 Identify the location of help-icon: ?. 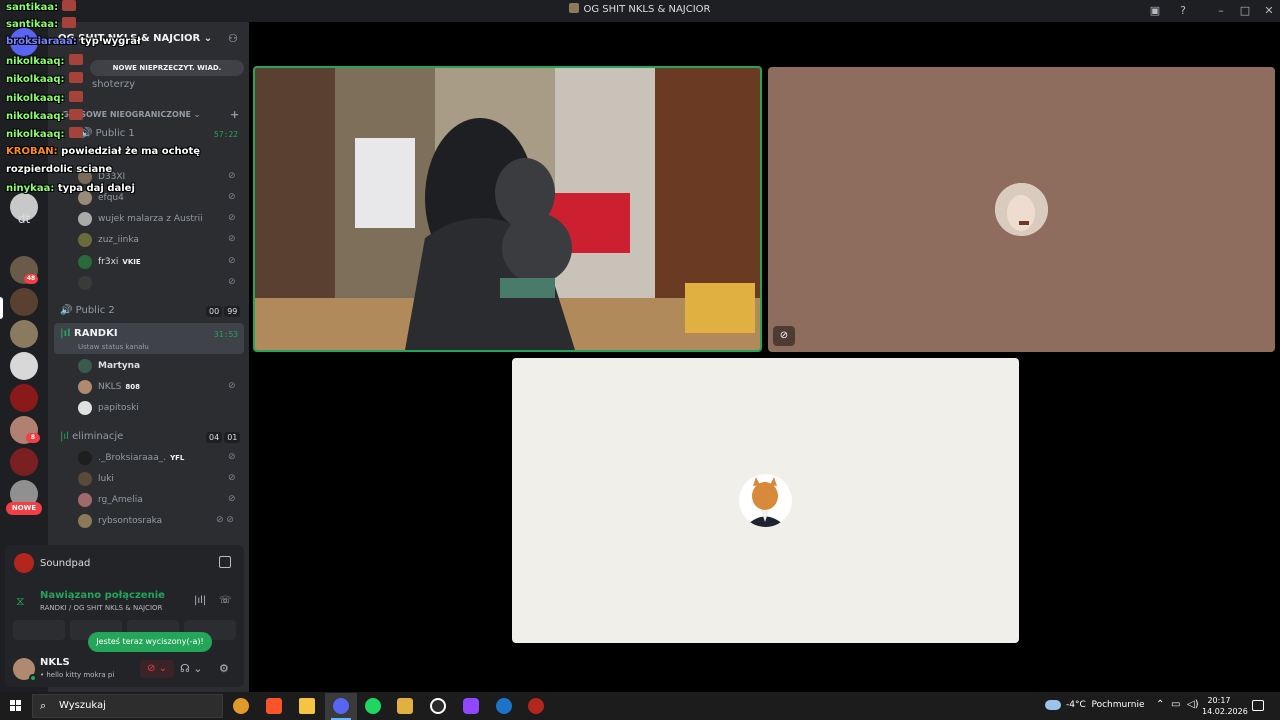
(1183, 11).